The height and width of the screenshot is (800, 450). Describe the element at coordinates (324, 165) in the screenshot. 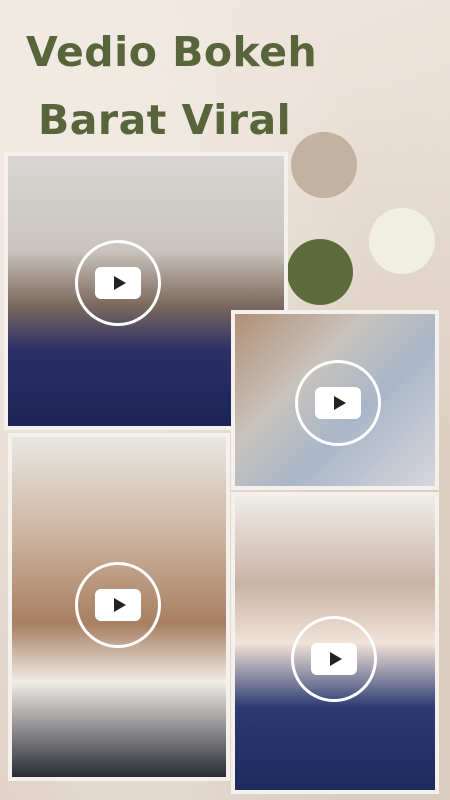

I see `color-swatch-tan` at that location.